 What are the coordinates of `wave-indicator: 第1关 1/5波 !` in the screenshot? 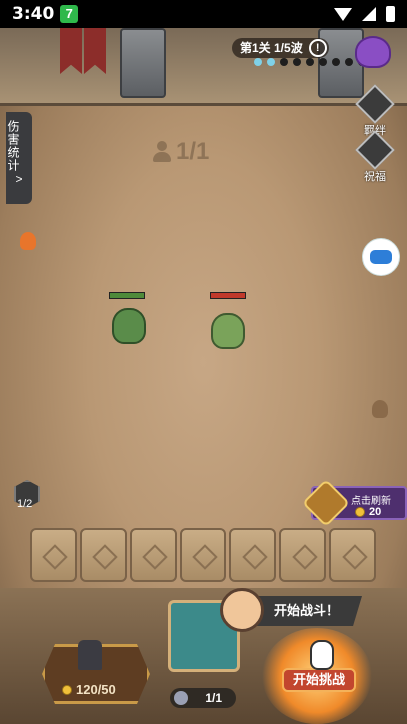 It's located at (280, 48).